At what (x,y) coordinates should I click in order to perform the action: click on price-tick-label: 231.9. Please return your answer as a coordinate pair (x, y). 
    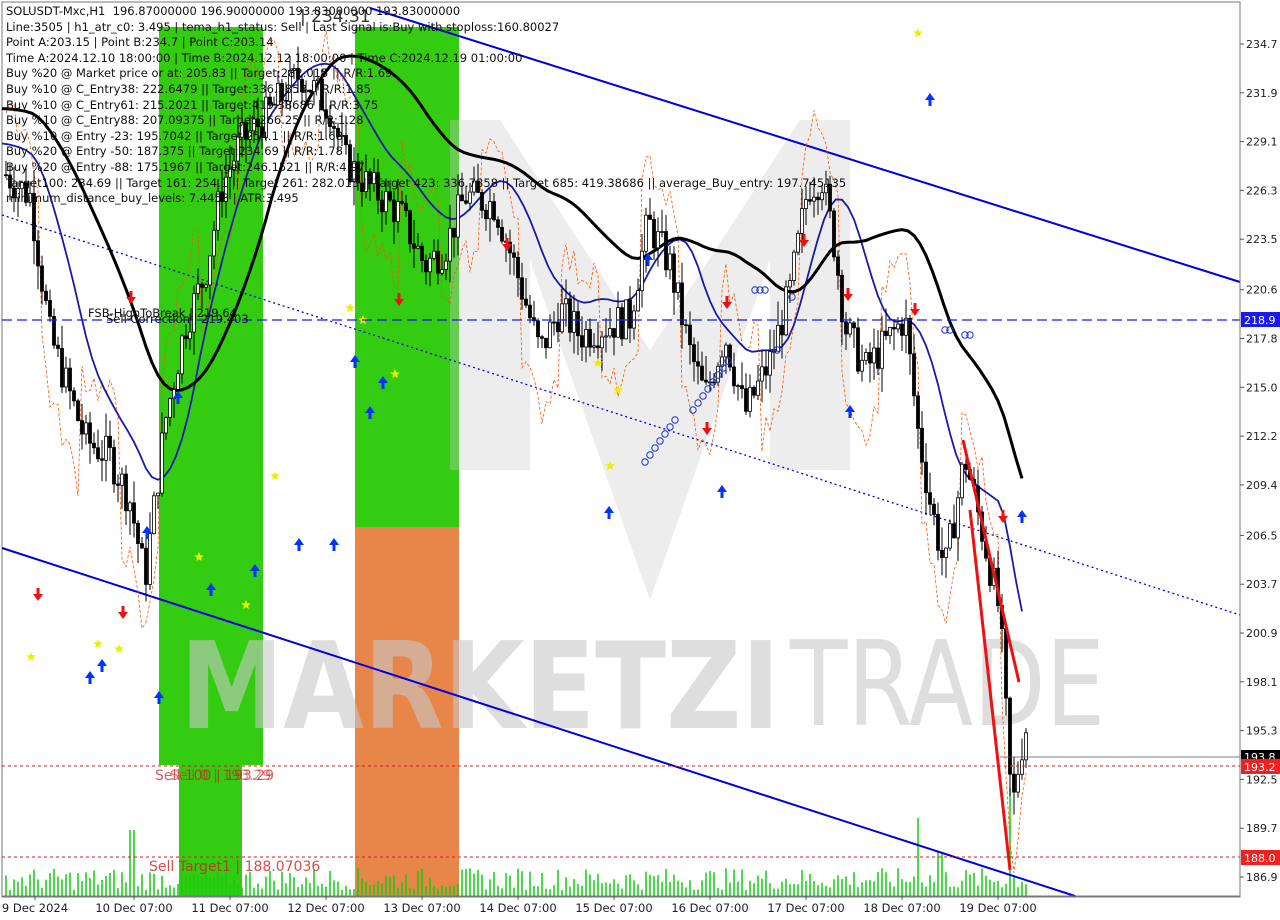
    Looking at the image, I should click on (1262, 93).